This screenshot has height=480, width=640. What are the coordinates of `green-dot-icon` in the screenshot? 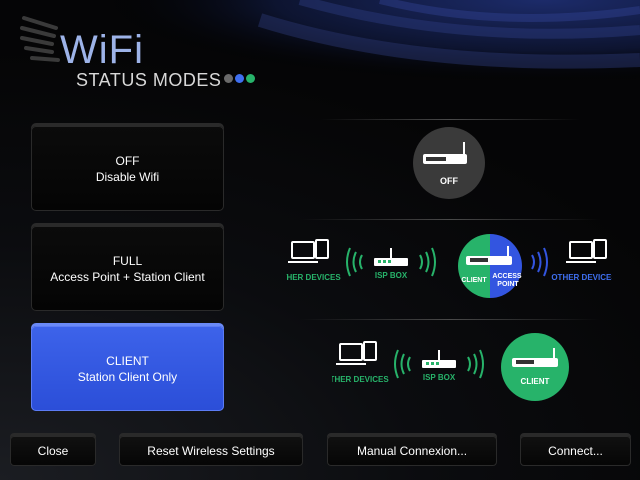 It's located at (250, 78).